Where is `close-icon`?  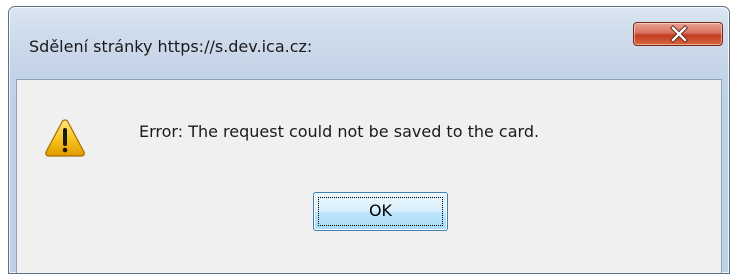
close-icon is located at coordinates (679, 34).